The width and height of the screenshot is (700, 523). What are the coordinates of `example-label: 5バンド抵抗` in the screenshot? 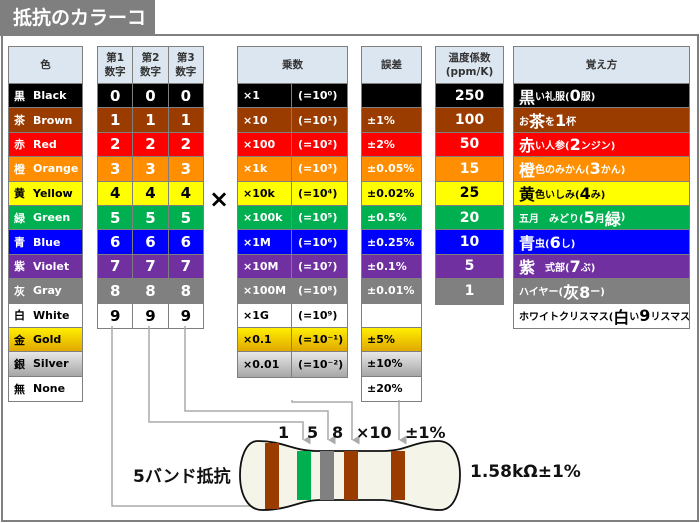 It's located at (182, 477).